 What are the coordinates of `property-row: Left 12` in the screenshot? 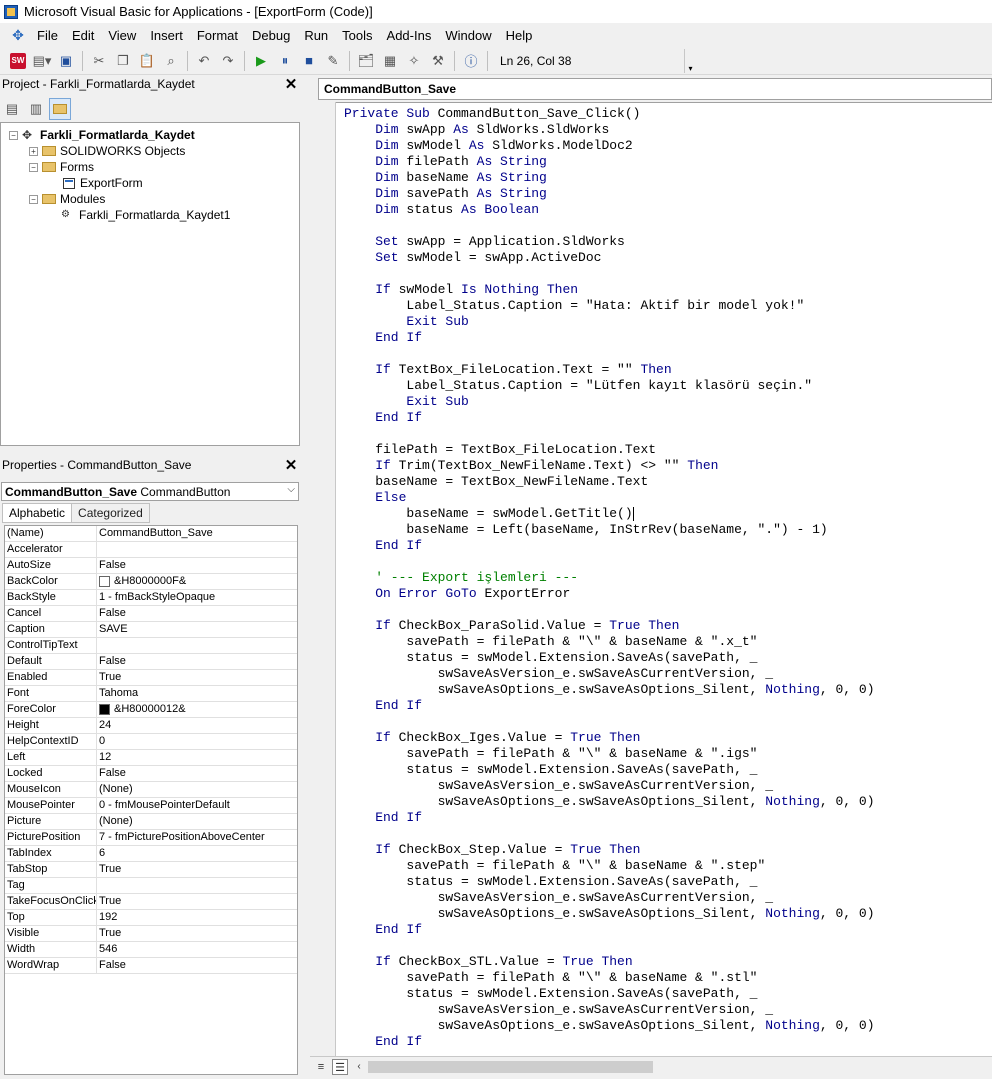 It's located at (151, 758).